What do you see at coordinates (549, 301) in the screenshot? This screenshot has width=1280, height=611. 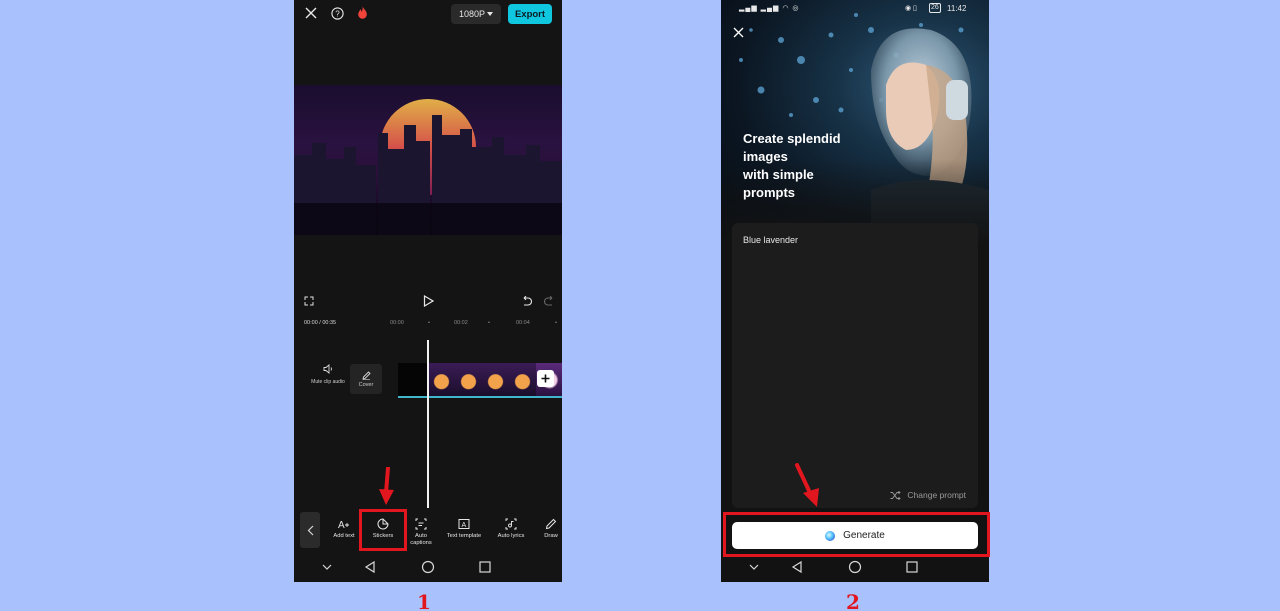 I see `redo-icon` at bounding box center [549, 301].